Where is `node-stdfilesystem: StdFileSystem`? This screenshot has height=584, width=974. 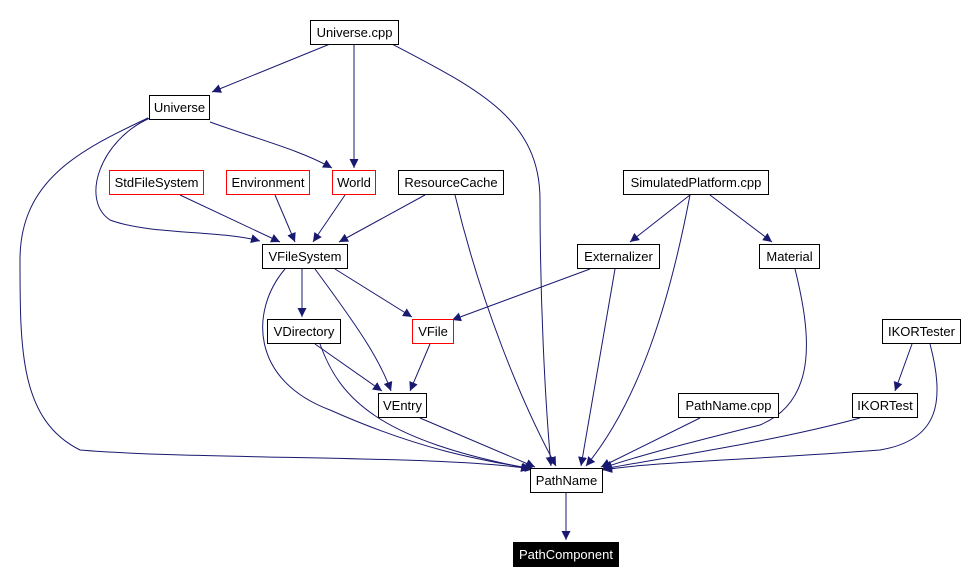 node-stdfilesystem: StdFileSystem is located at coordinates (156, 182).